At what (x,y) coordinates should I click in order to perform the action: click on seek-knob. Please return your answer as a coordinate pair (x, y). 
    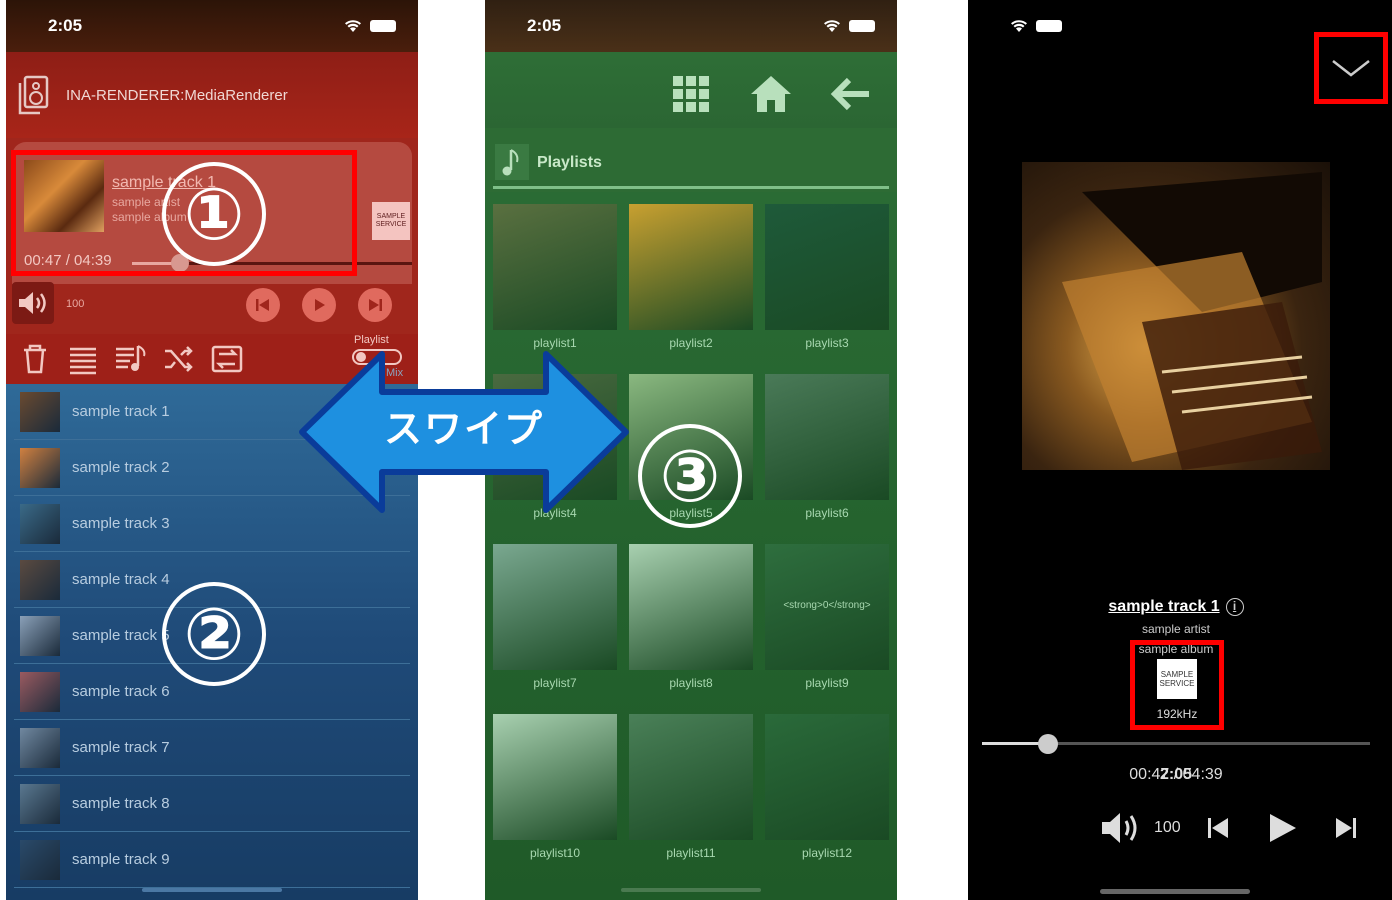
    Looking at the image, I should click on (1047, 744).